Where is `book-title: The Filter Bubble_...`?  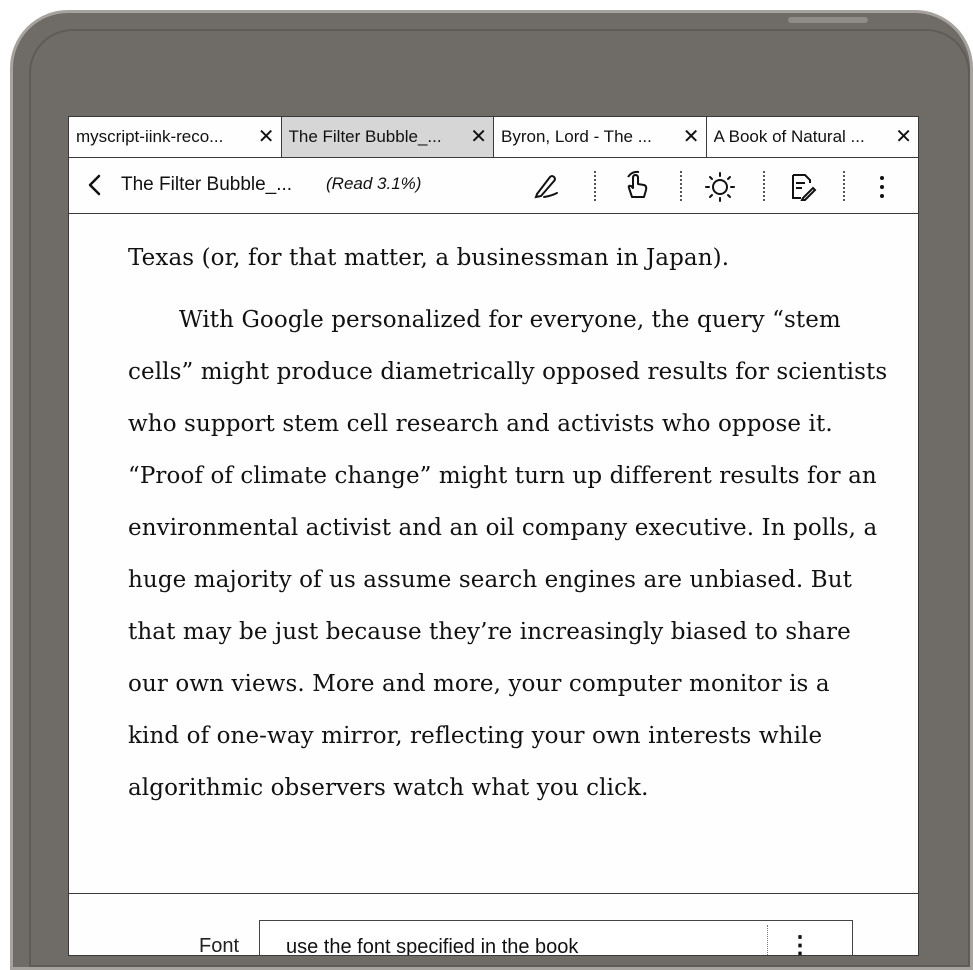
book-title: The Filter Bubble_... is located at coordinates (206, 185).